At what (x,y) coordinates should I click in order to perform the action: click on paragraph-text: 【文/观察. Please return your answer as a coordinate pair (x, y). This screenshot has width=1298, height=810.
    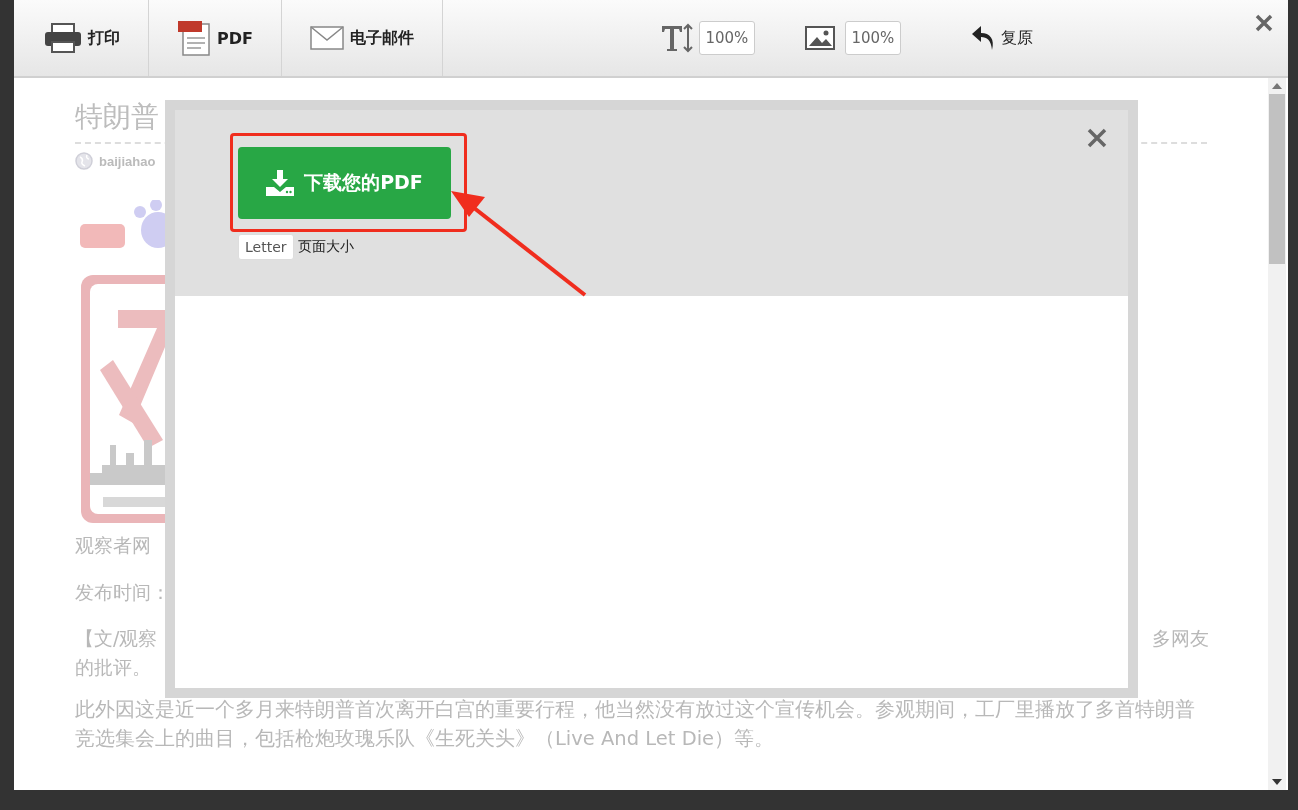
    Looking at the image, I should click on (116, 638).